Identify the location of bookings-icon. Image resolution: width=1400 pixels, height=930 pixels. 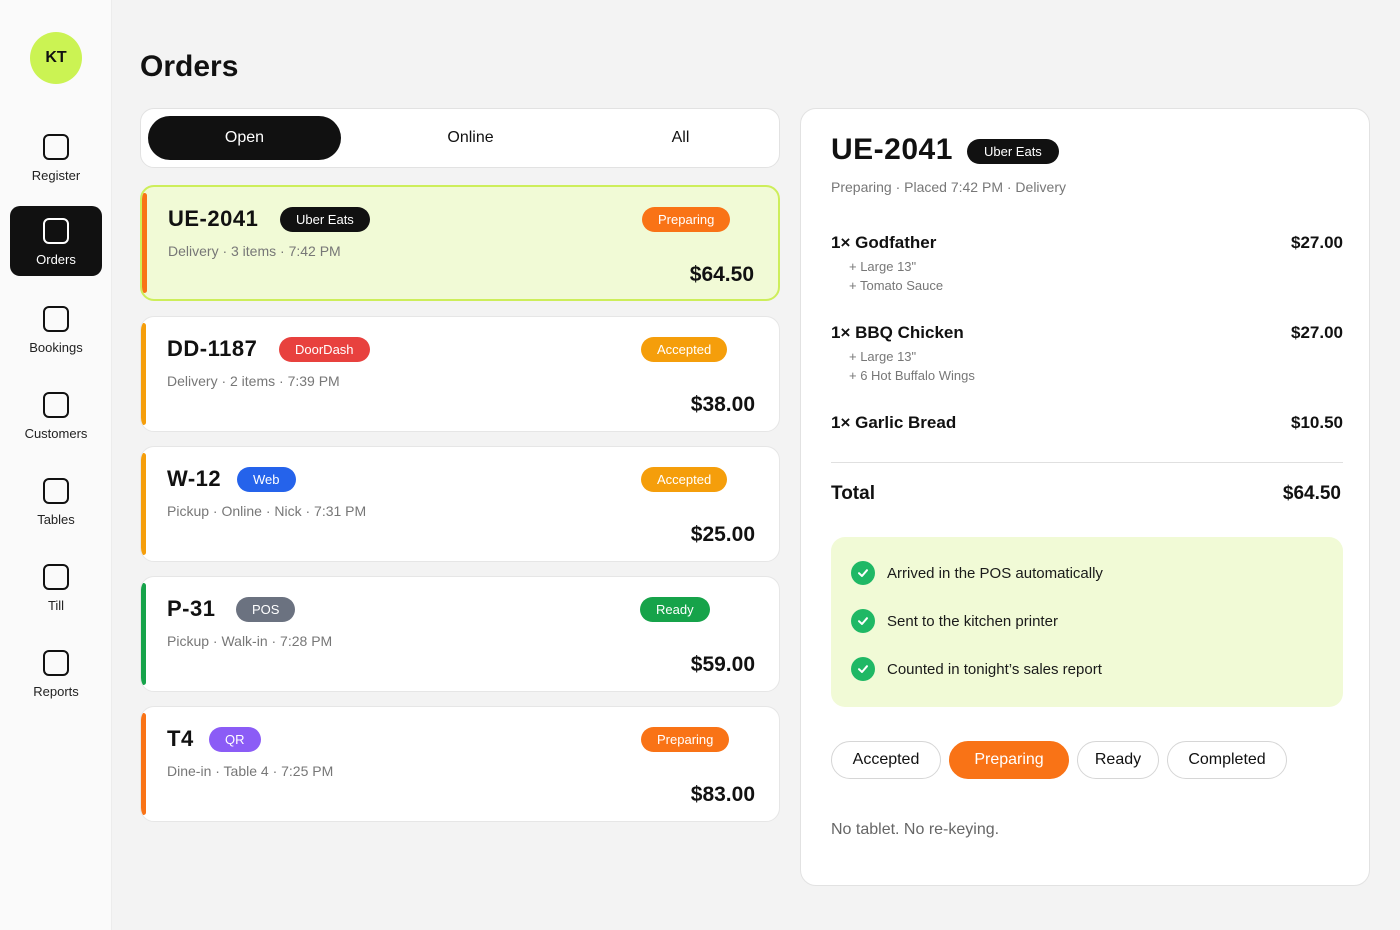
(56, 319).